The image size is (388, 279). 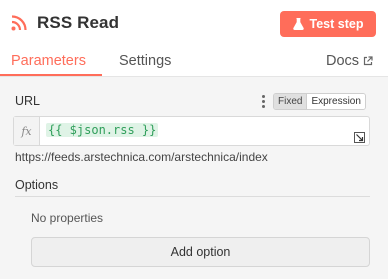 What do you see at coordinates (200, 252) in the screenshot?
I see `add-option-button: Add option` at bounding box center [200, 252].